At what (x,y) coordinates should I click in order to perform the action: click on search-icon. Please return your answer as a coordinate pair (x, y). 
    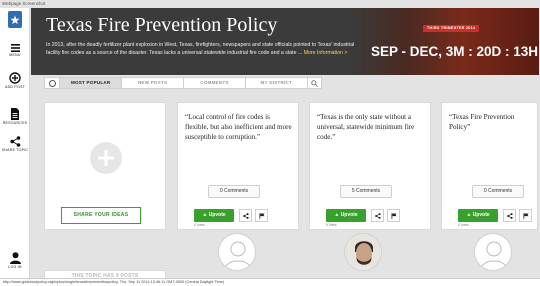
    Looking at the image, I should click on (314, 83).